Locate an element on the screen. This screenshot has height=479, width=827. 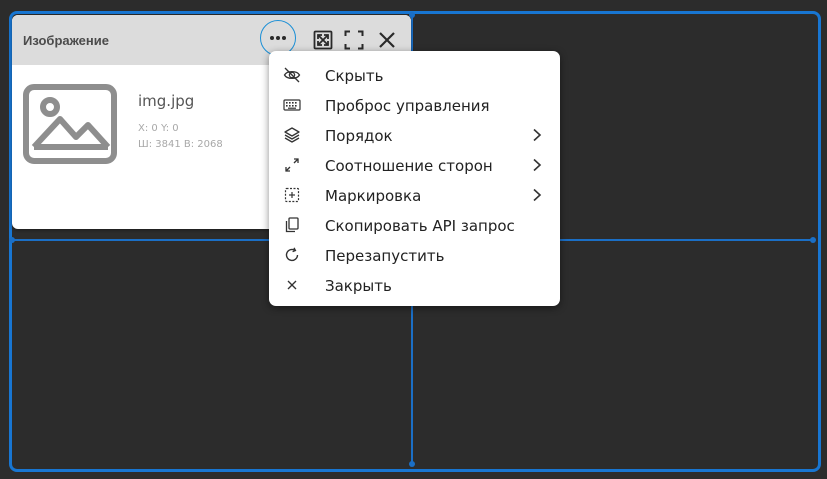
menu-item-label: Соотношение сторон is located at coordinates (409, 166).